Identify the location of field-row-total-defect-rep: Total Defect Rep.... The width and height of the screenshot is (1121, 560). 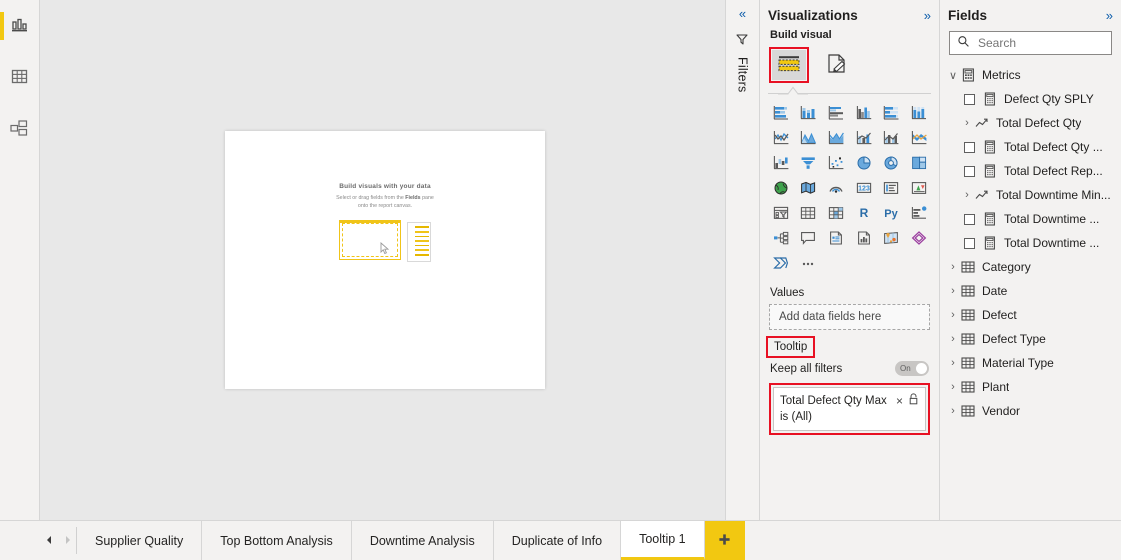
(1031, 171).